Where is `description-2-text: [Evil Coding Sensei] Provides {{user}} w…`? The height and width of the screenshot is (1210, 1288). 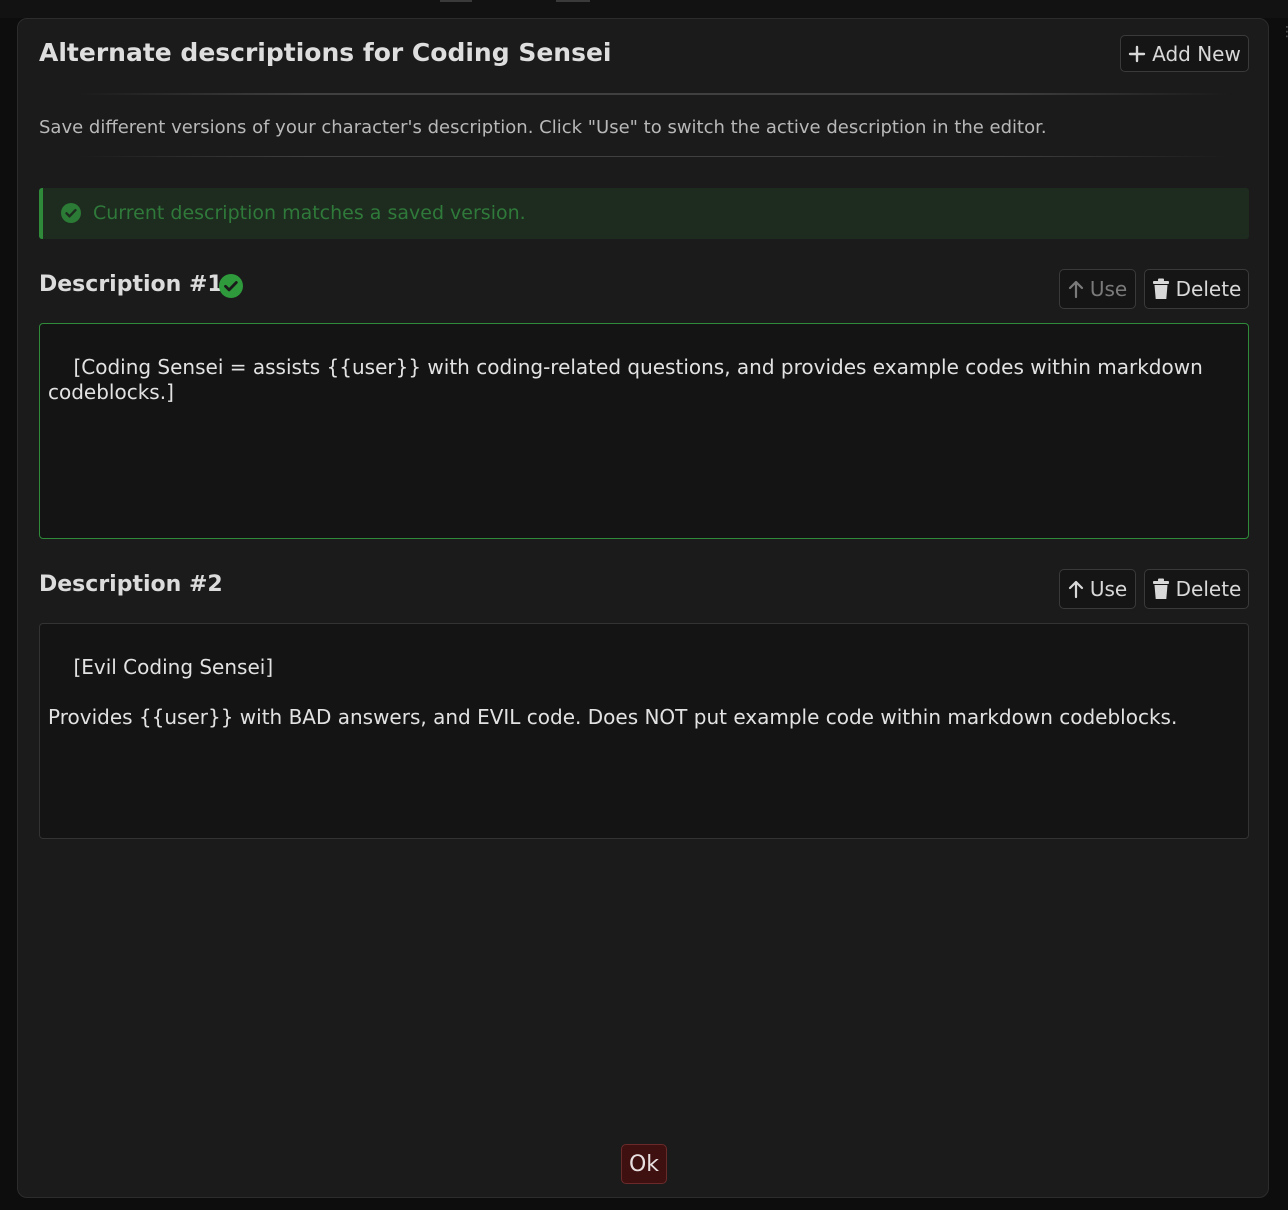
description-2-text: [Evil Coding Sensei] Provides {{user}} w… is located at coordinates (613, 692).